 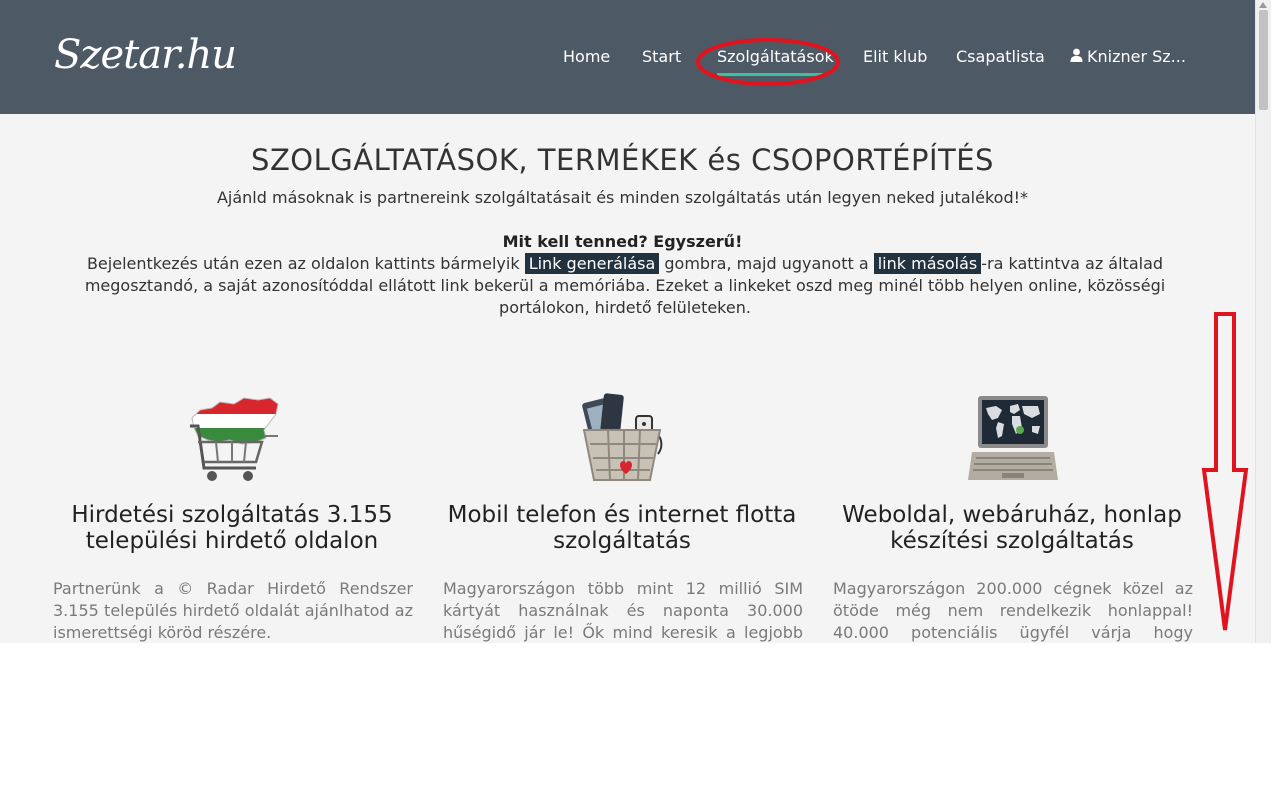 What do you see at coordinates (768, 62) in the screenshot?
I see `red-highlight-ellipse` at bounding box center [768, 62].